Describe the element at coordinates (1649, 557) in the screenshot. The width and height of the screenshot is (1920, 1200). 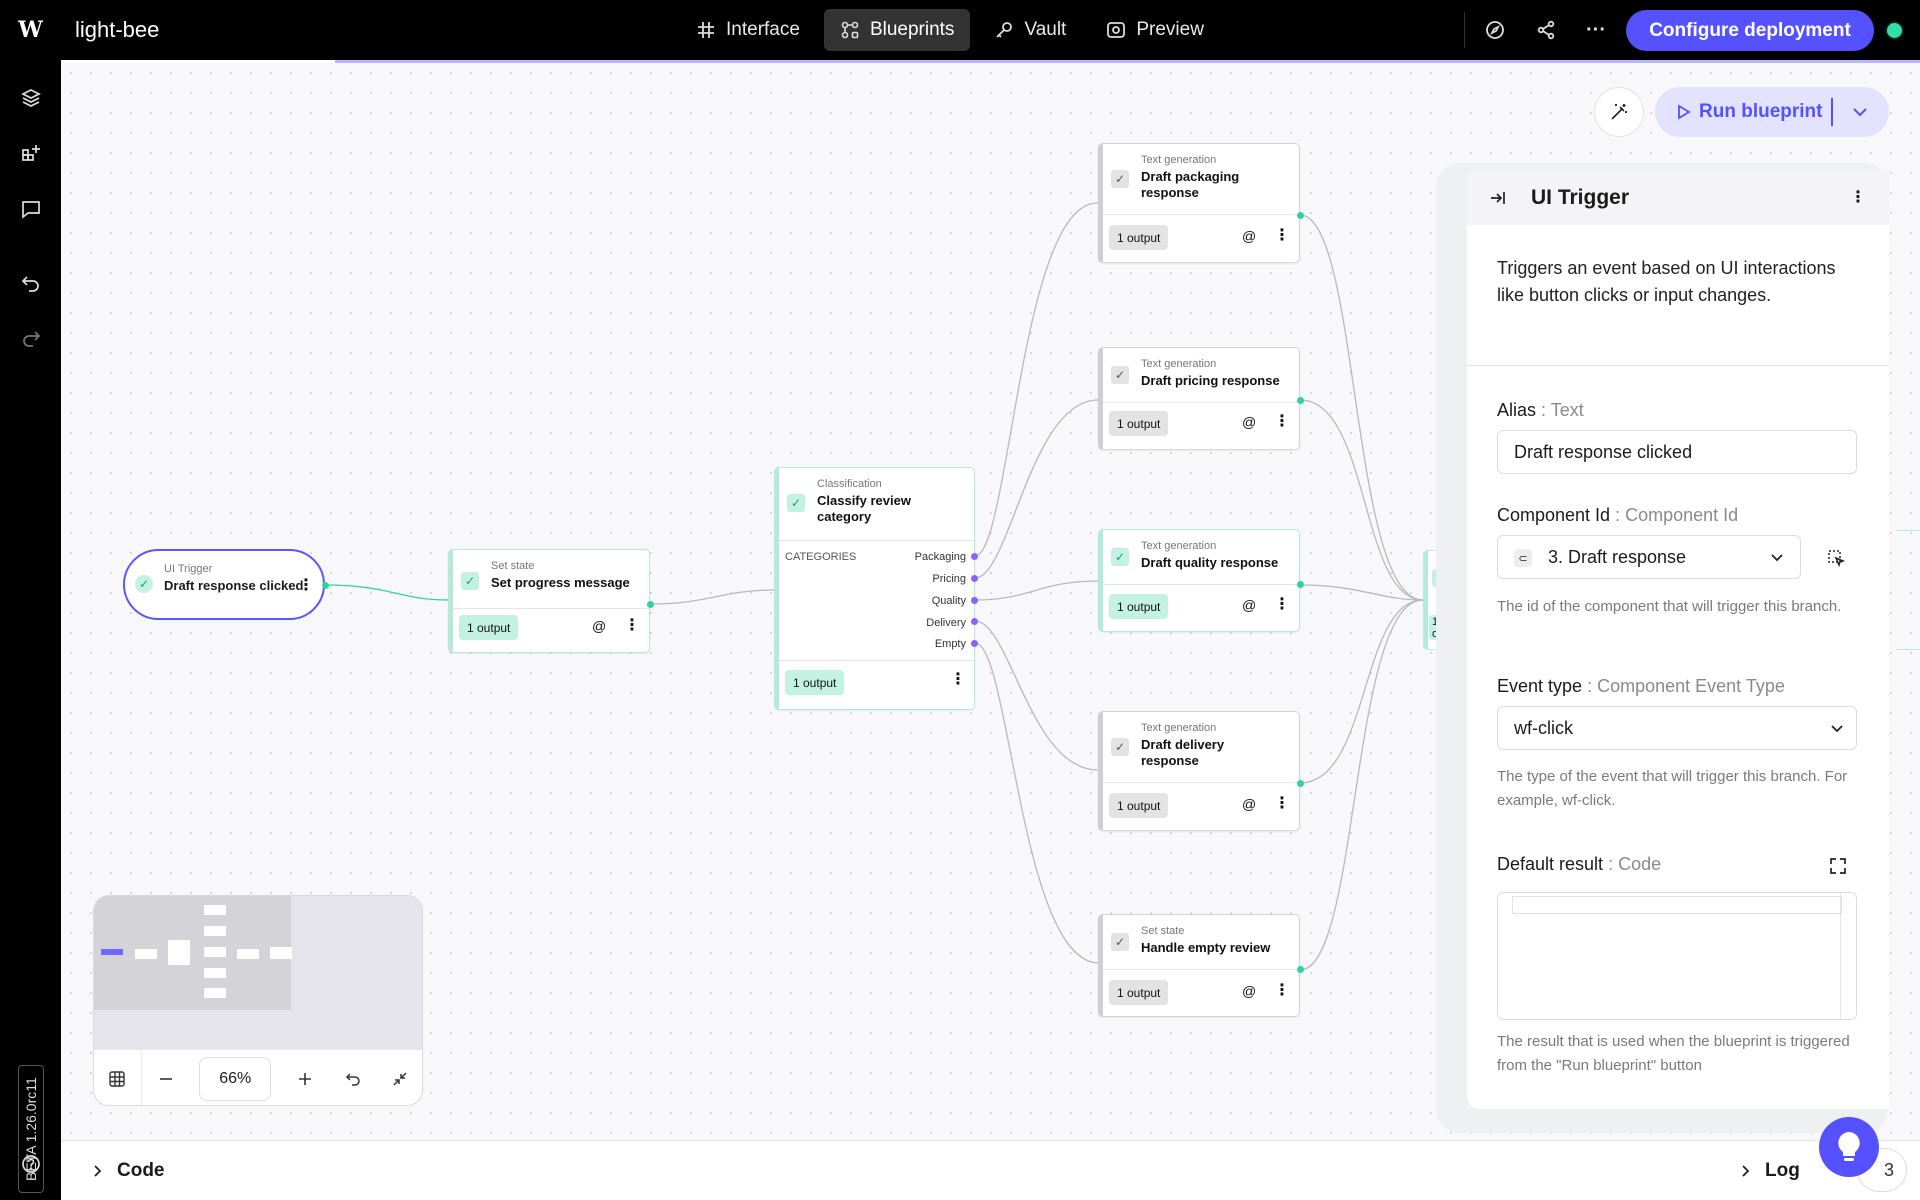
I see `component-id-select: ⊂ 3. Draft response` at that location.